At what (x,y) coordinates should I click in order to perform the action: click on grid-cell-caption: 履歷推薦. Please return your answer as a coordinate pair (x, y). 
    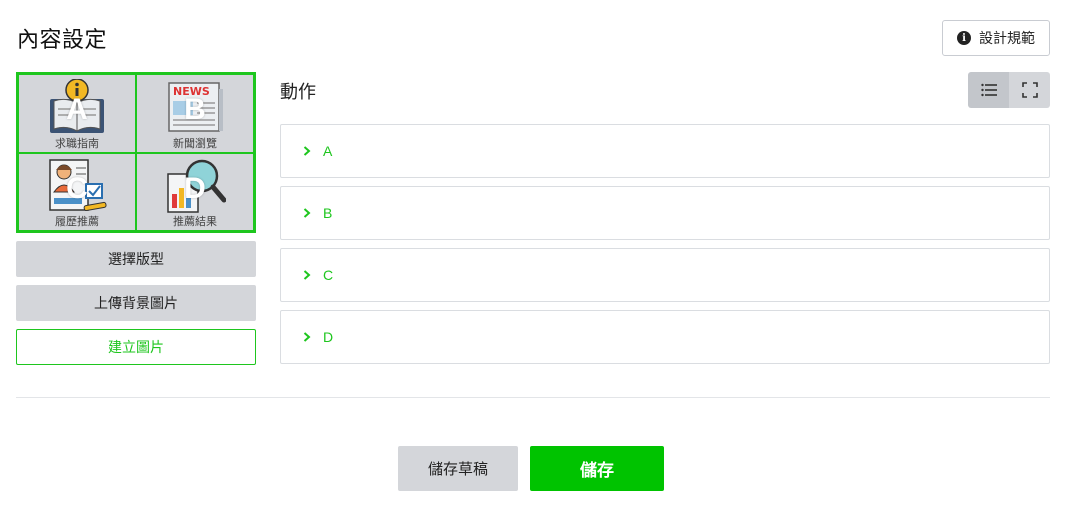
    Looking at the image, I should click on (77, 222).